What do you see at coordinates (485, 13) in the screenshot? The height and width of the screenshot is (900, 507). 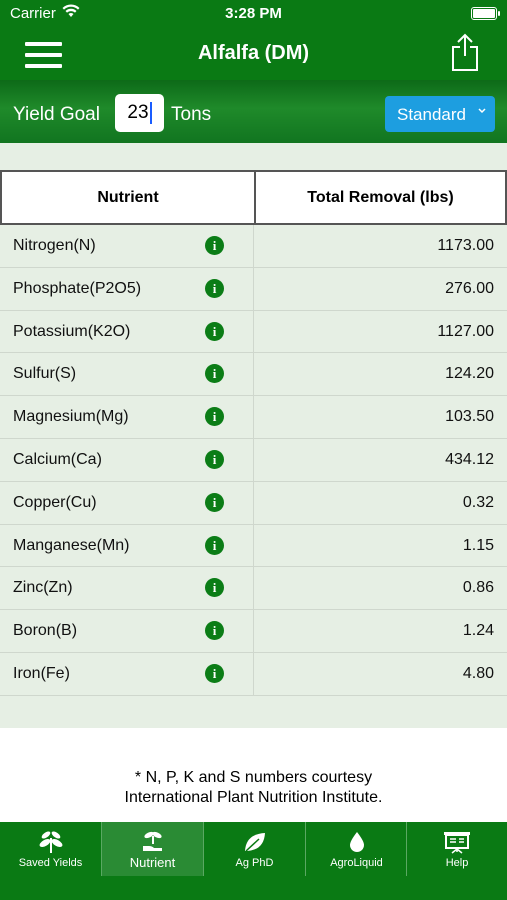 I see `battery-icon` at bounding box center [485, 13].